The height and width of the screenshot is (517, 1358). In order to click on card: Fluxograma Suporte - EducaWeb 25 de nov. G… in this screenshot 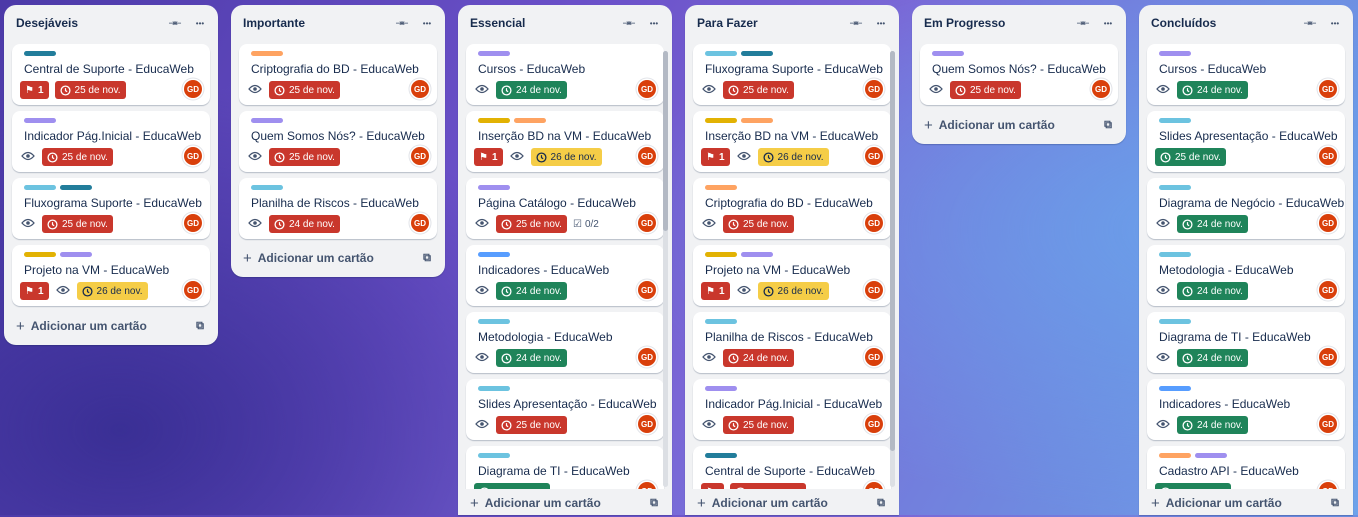, I will do `click(792, 74)`.